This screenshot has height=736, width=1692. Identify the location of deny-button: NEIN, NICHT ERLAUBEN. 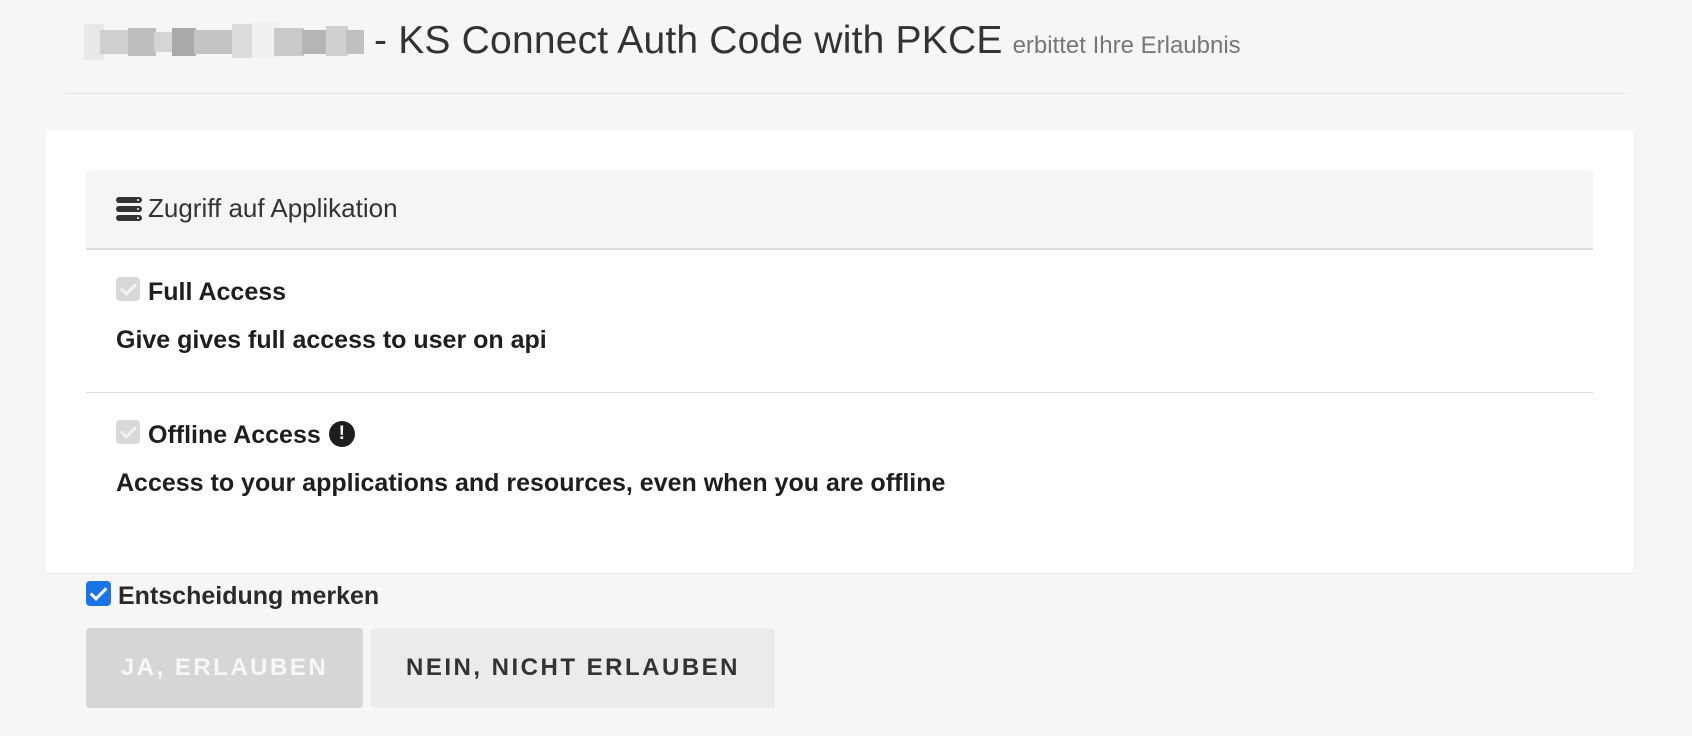
(573, 668).